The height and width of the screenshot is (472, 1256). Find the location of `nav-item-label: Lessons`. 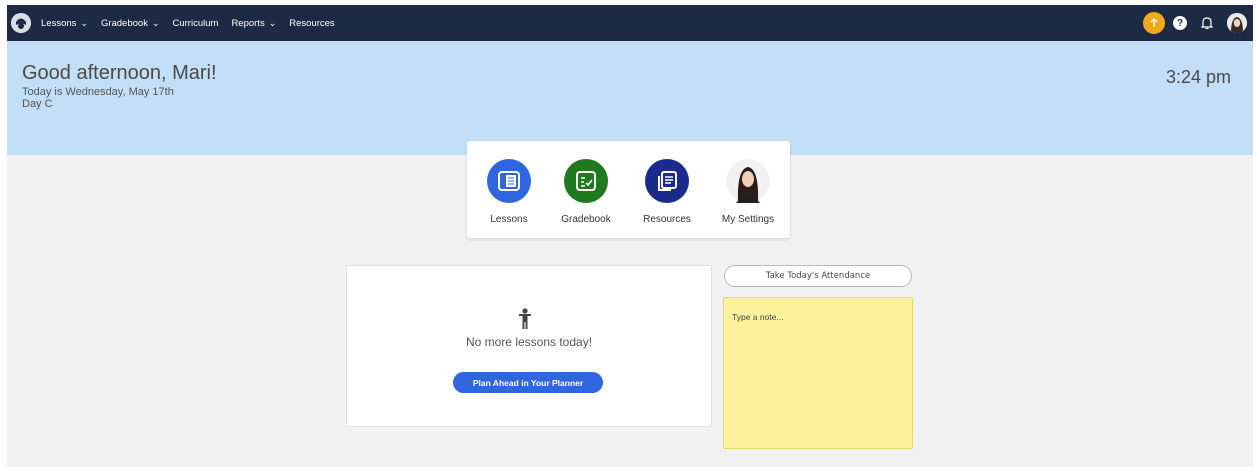

nav-item-label: Lessons is located at coordinates (59, 23).